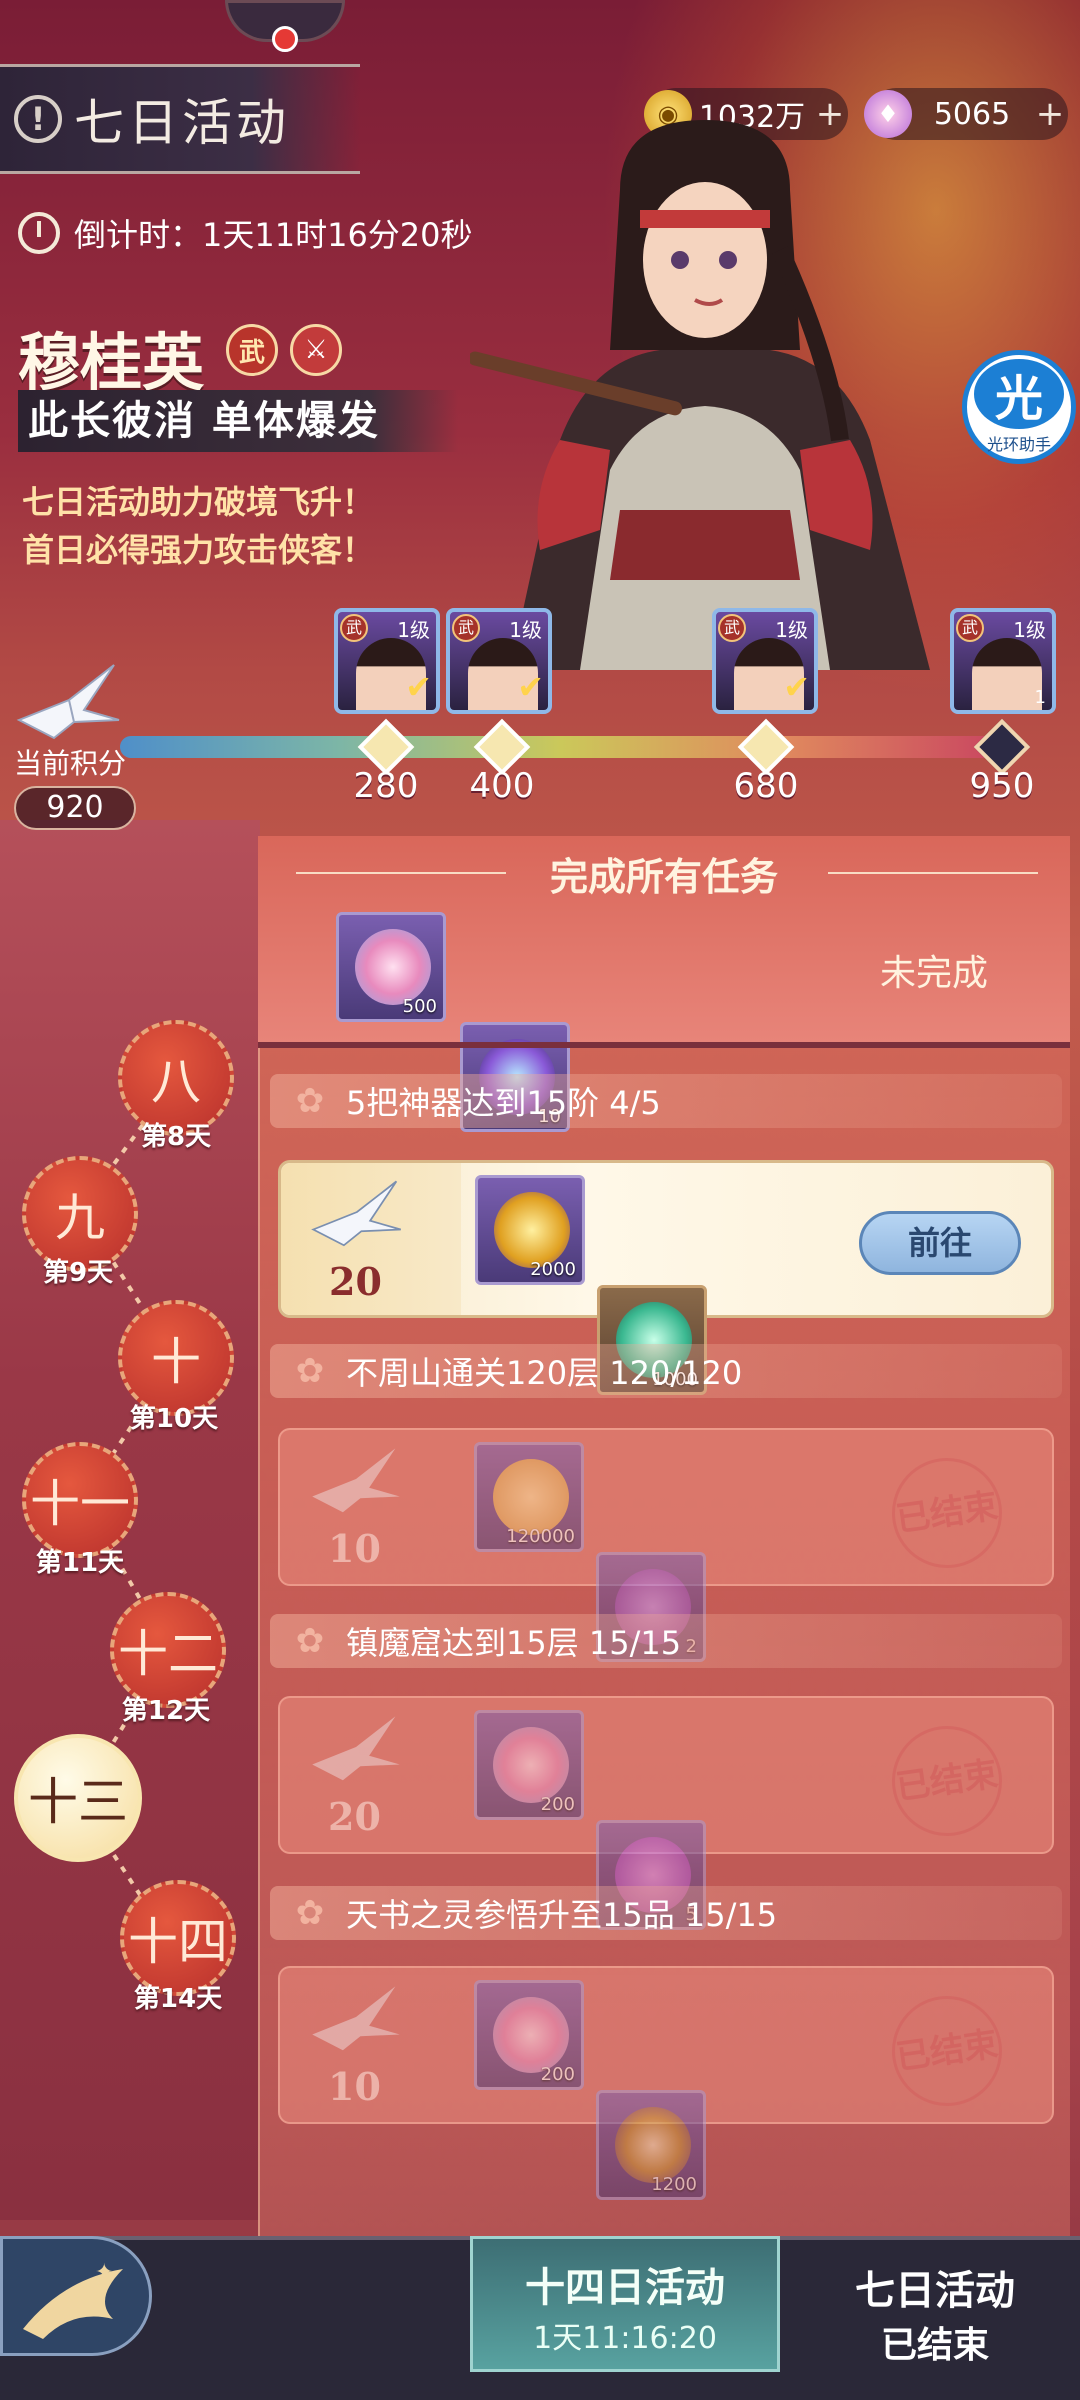 The image size is (1080, 2400). What do you see at coordinates (1018, 444) in the screenshot?
I see `halo-assistant-label: 光环助手` at bounding box center [1018, 444].